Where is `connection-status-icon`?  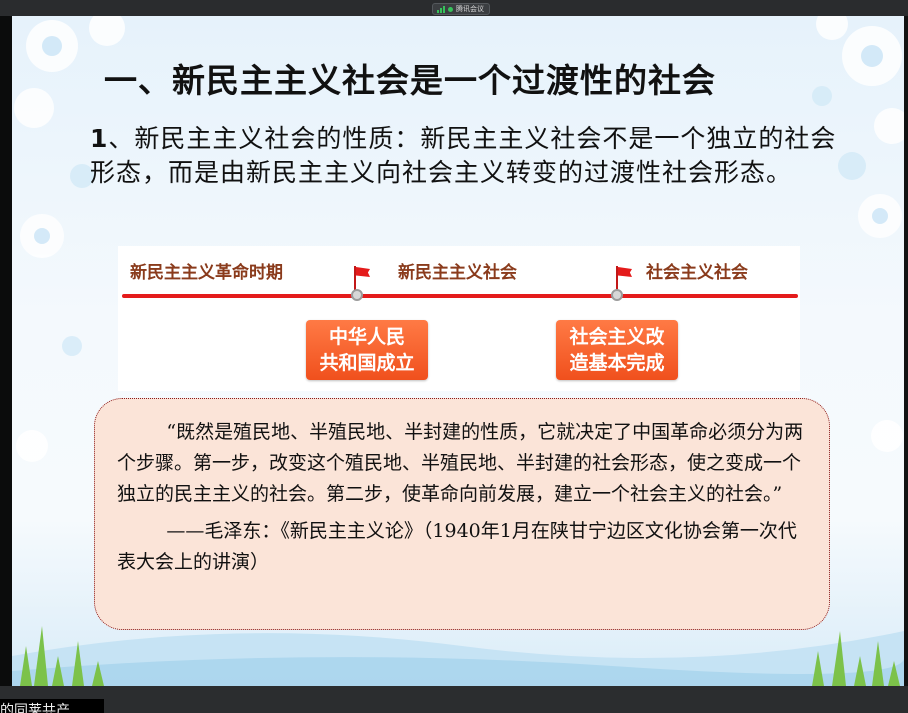
connection-status-icon is located at coordinates (450, 9).